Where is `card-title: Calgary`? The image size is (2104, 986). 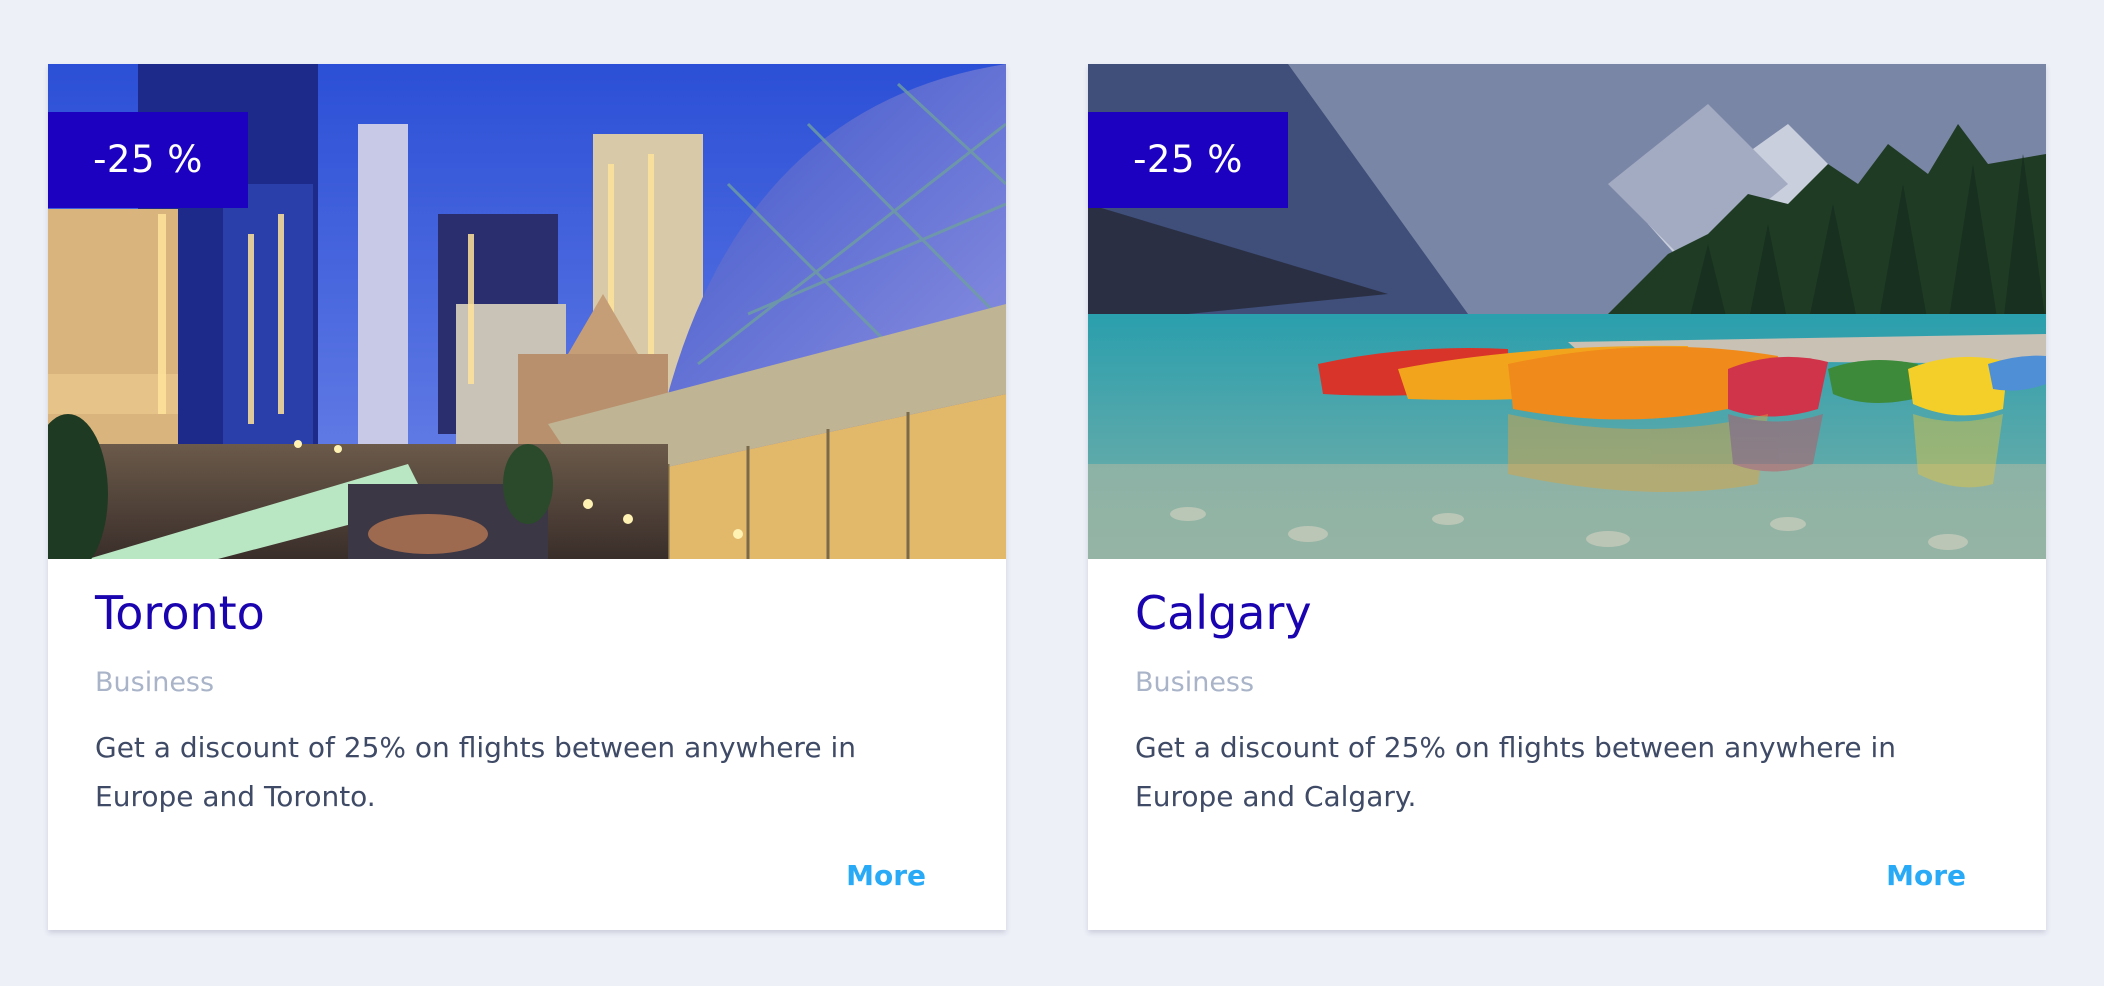
card-title: Calgary is located at coordinates (1223, 613).